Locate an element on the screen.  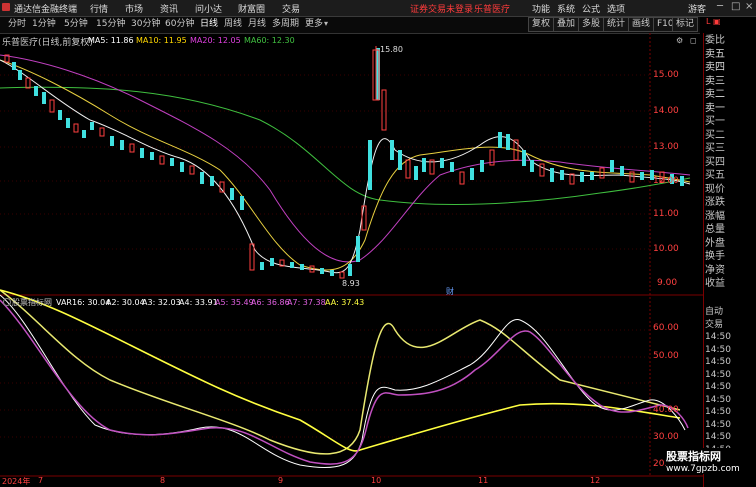
period-tab-60min: 60分钟 is located at coordinates (179, 24).